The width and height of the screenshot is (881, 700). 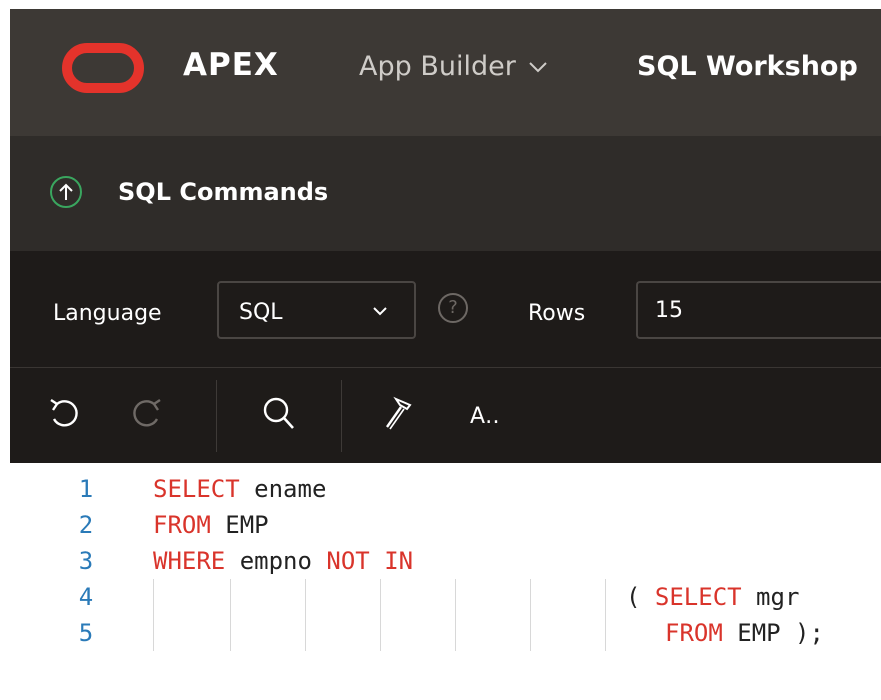 What do you see at coordinates (445, 525) in the screenshot?
I see `code-line: 2 FROM EMP` at bounding box center [445, 525].